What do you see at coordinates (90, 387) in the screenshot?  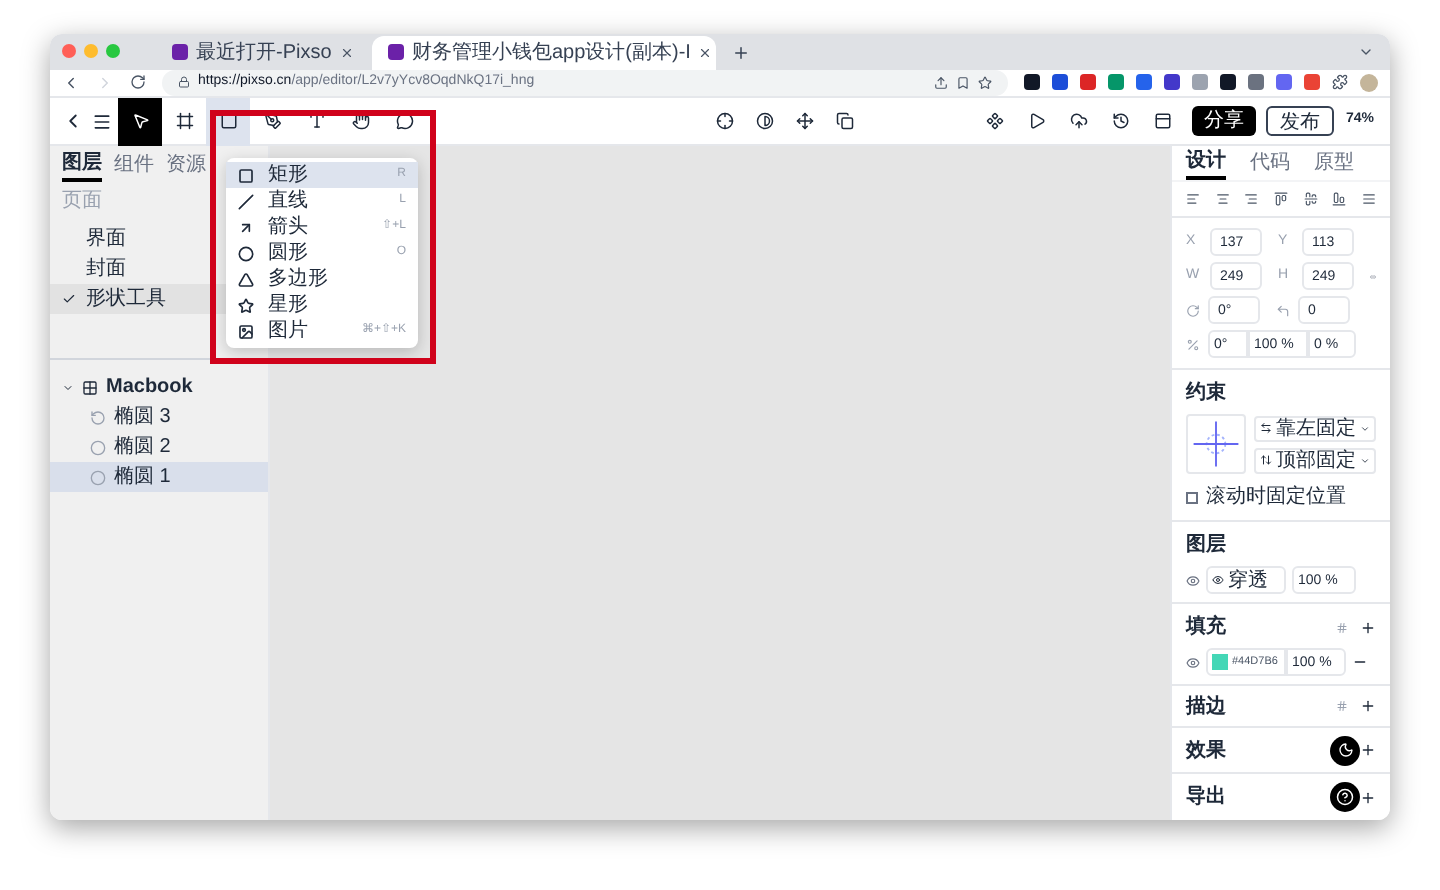 I see `frame-grid-icon` at bounding box center [90, 387].